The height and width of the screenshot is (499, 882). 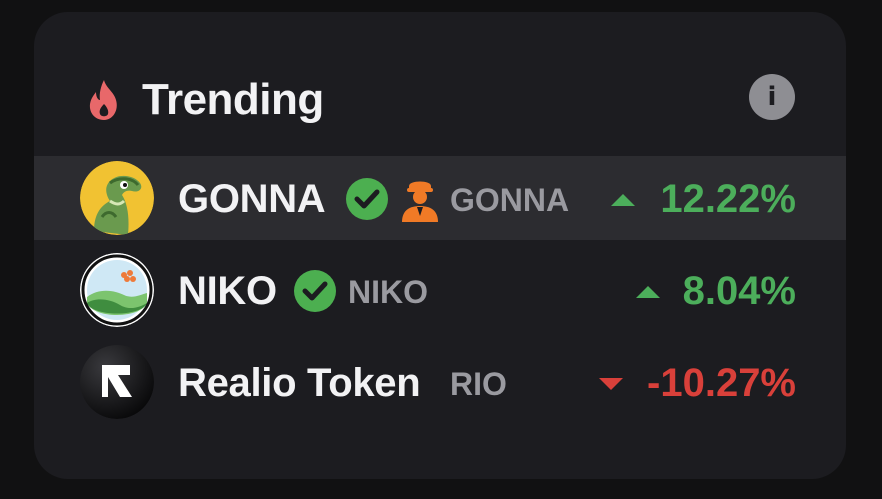 What do you see at coordinates (388, 292) in the screenshot?
I see `token-symbol: NIKO` at bounding box center [388, 292].